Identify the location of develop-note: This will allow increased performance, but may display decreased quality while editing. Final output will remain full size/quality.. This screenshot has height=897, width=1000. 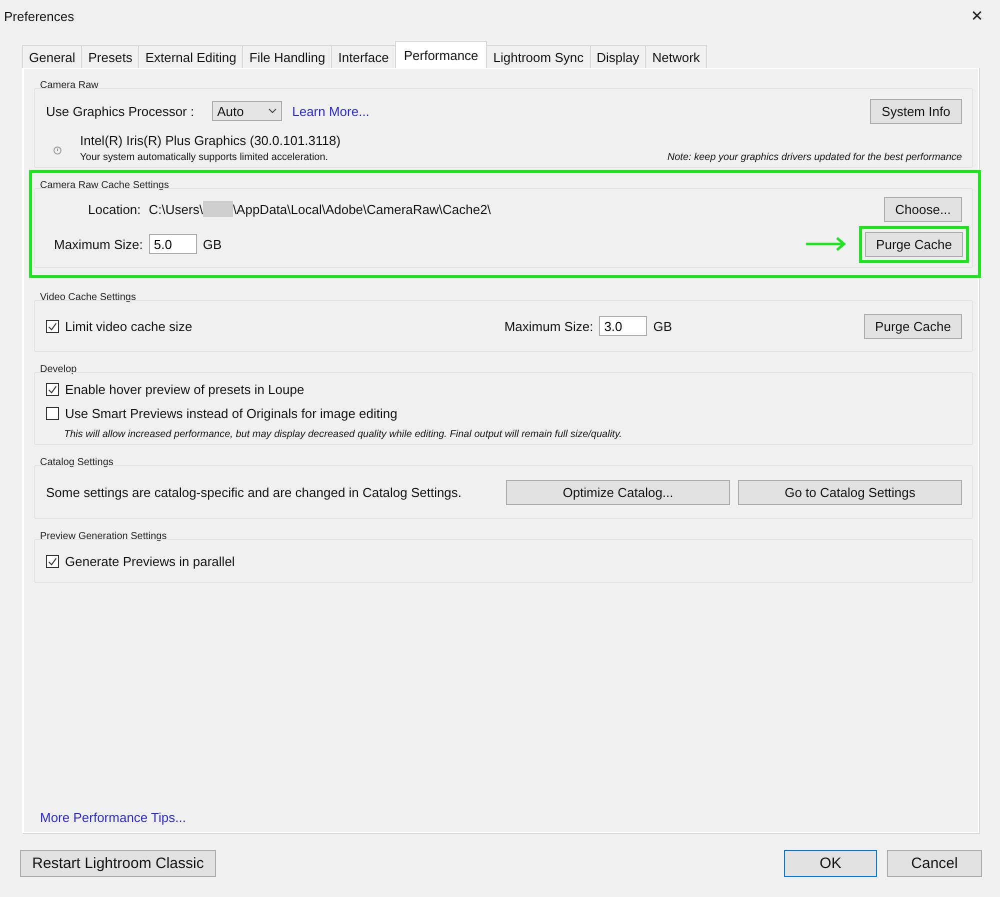
(342, 435).